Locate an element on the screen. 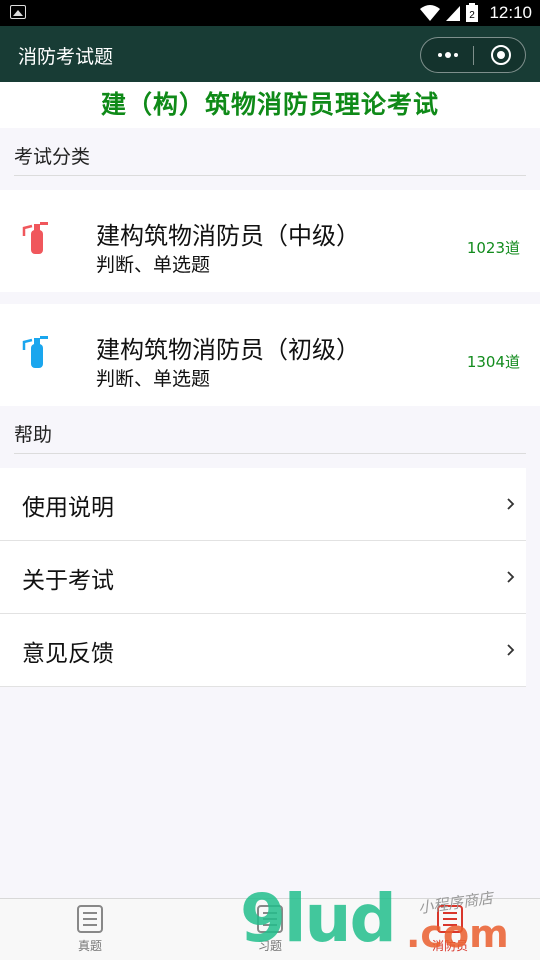 This screenshot has height=960, width=540. question-count: 1023道 is located at coordinates (493, 248).